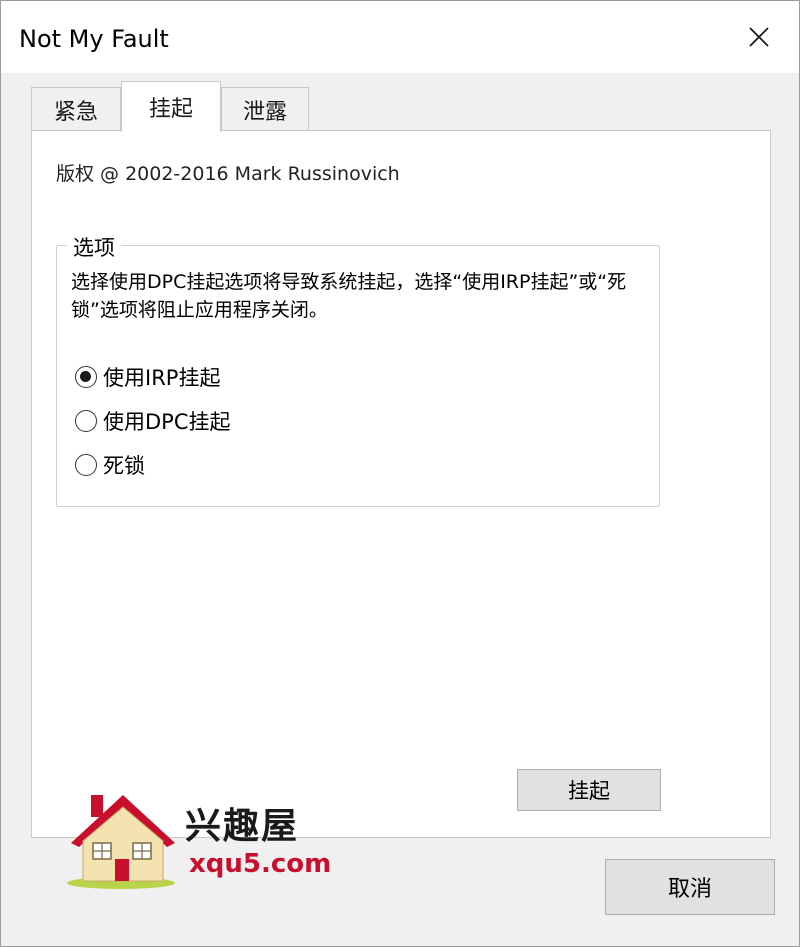 This screenshot has width=800, height=947. What do you see at coordinates (242, 826) in the screenshot?
I see `watermark-text-cn: 兴趣屋` at bounding box center [242, 826].